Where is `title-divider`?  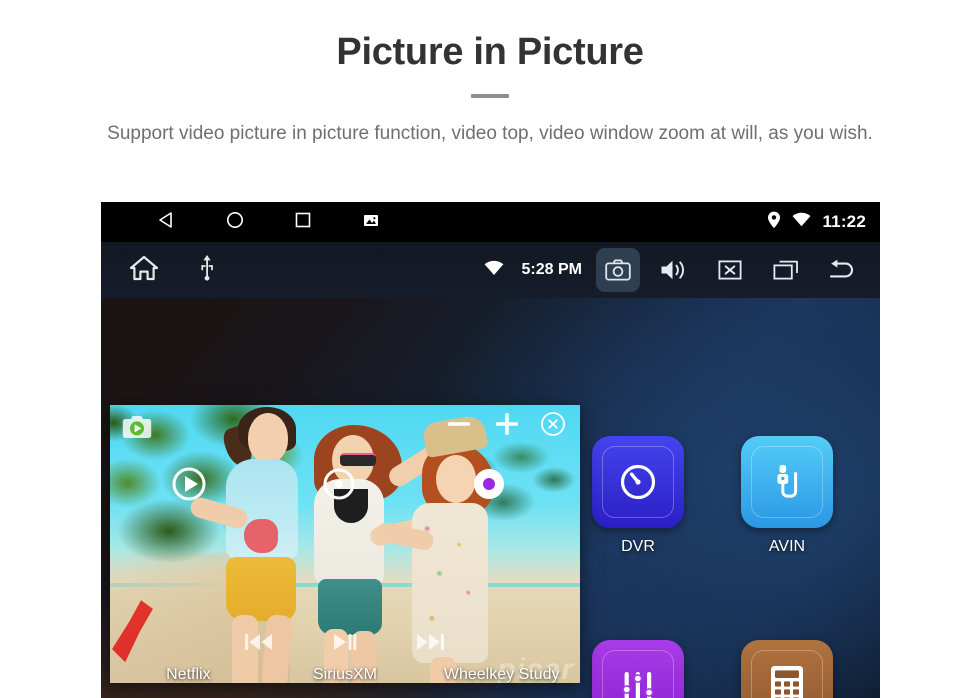 title-divider is located at coordinates (490, 95).